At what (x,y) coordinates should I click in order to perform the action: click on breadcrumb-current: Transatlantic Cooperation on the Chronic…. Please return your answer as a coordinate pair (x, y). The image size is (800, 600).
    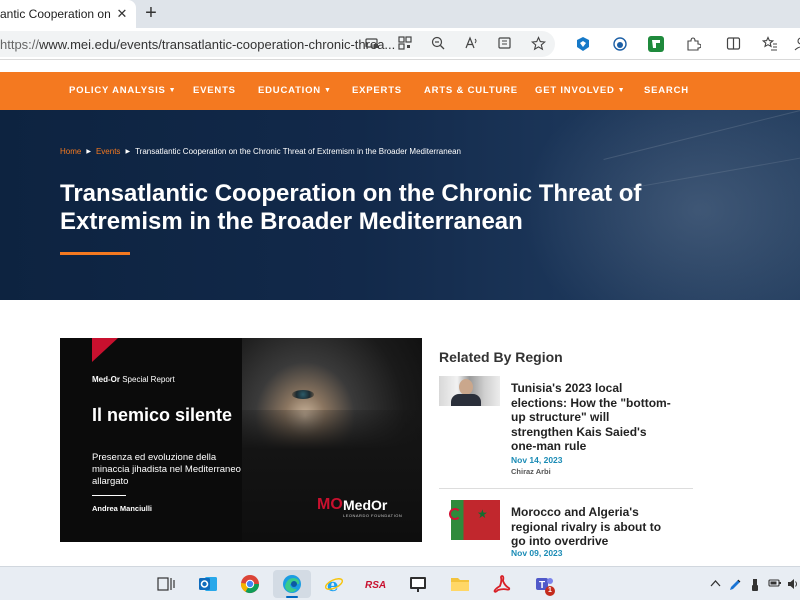
    Looking at the image, I should click on (298, 151).